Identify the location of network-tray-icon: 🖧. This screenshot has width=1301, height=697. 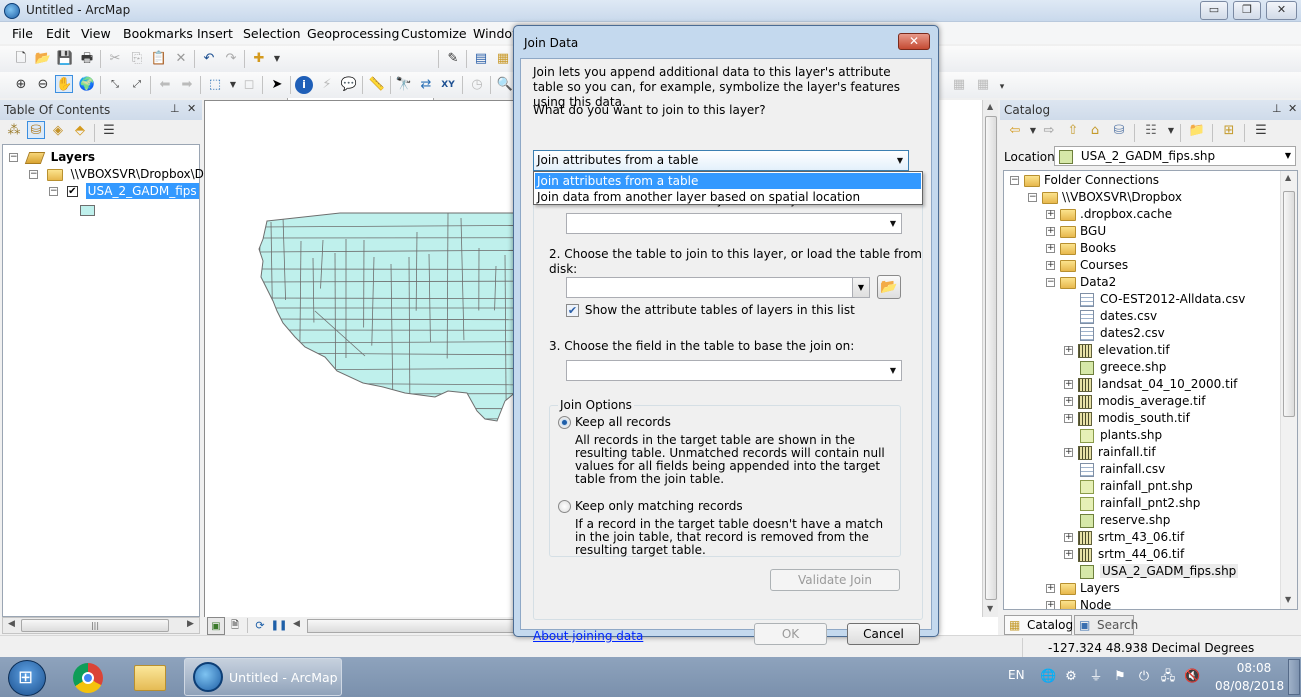
(1168, 677).